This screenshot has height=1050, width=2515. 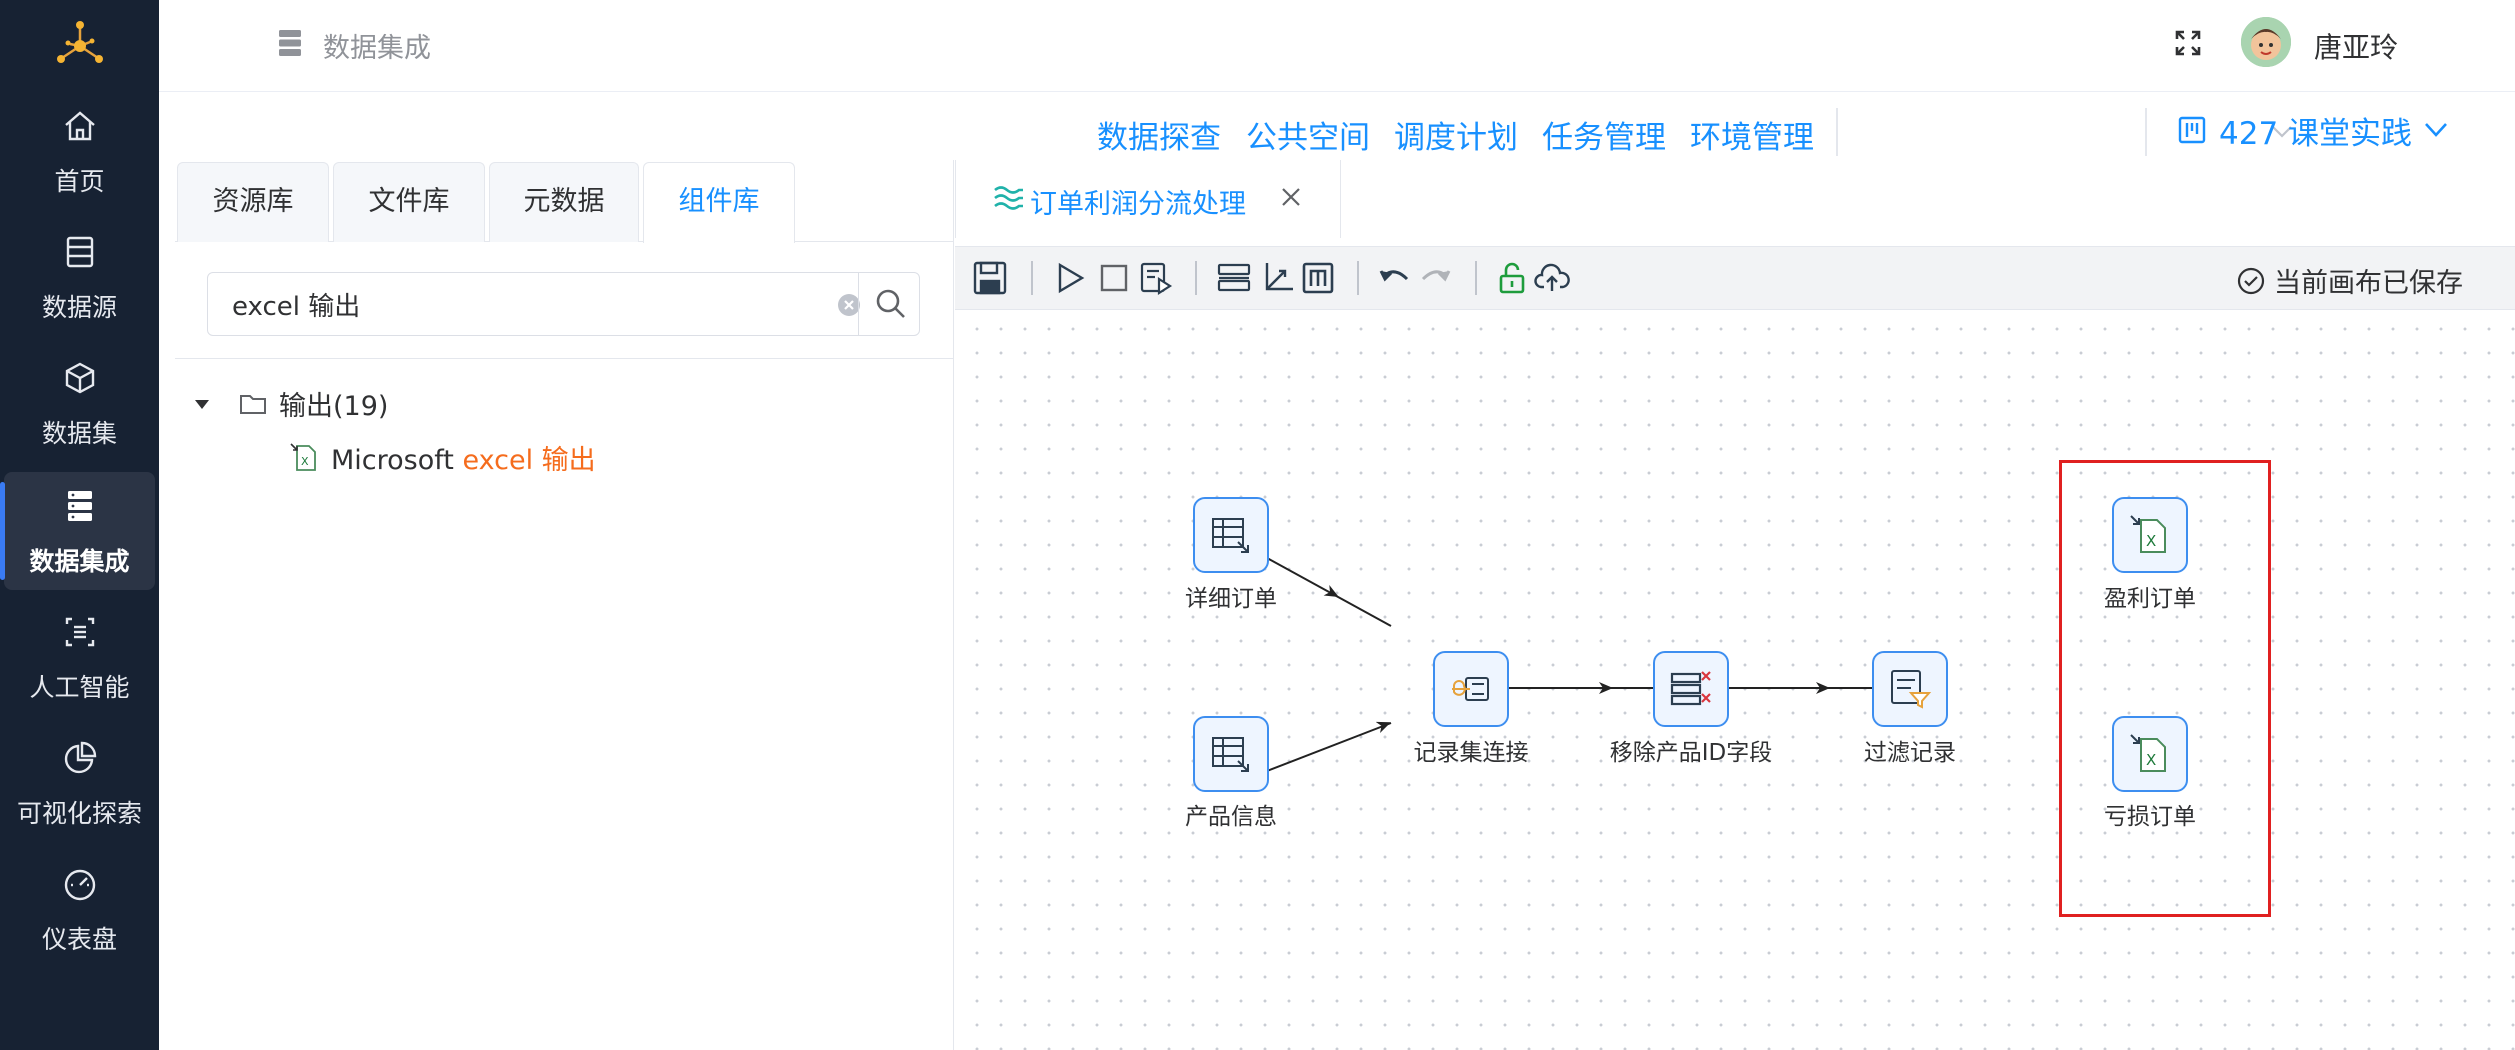 What do you see at coordinates (1070, 278) in the screenshot?
I see `run-icon` at bounding box center [1070, 278].